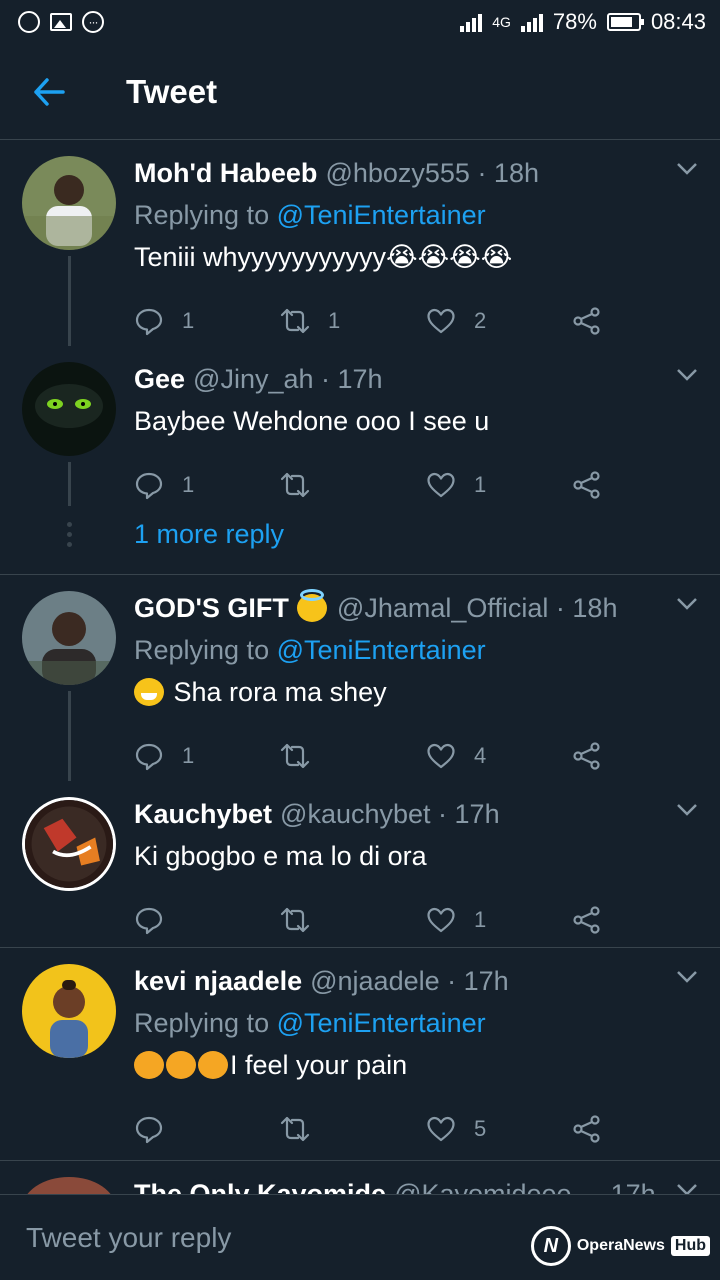  Describe the element at coordinates (260, 1185) in the screenshot. I see `author-name: The Only Kayomide` at that location.